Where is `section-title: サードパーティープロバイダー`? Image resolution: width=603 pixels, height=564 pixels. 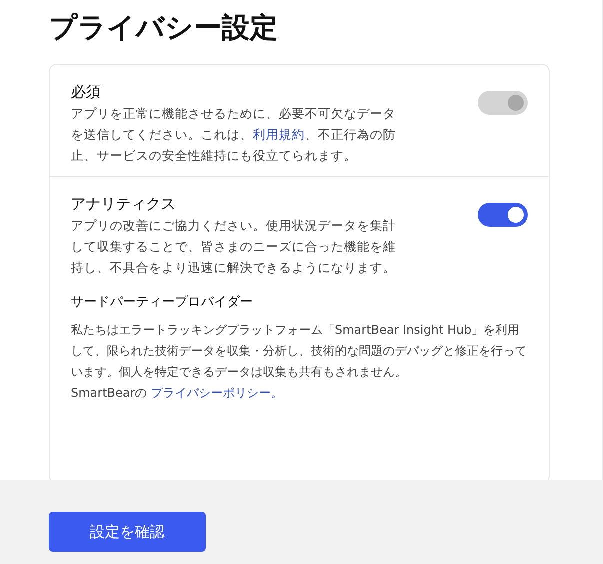
section-title: サードパーティープロバイダー is located at coordinates (162, 303).